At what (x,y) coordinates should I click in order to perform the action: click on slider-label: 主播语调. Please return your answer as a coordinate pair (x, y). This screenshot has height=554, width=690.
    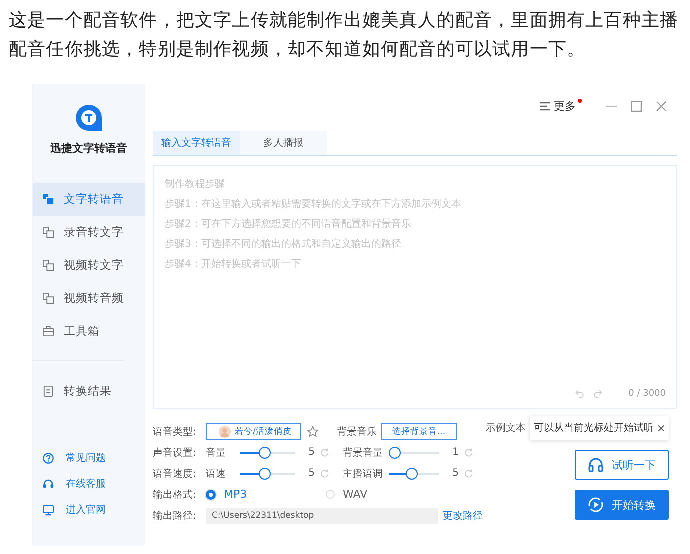
    Looking at the image, I should click on (363, 474).